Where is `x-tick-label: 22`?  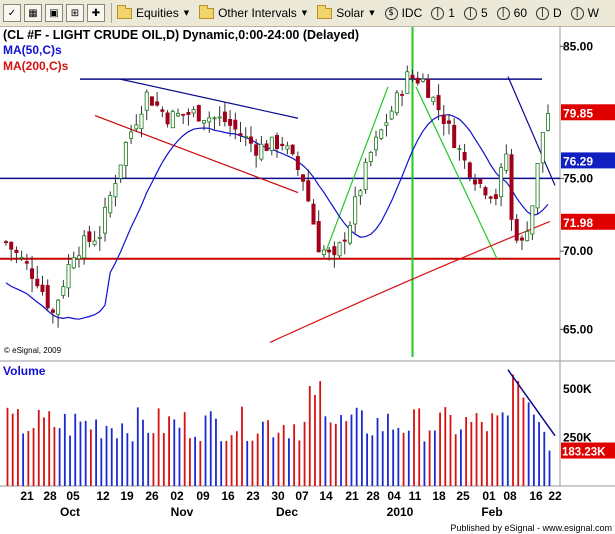
x-tick-label: 22 is located at coordinates (555, 496).